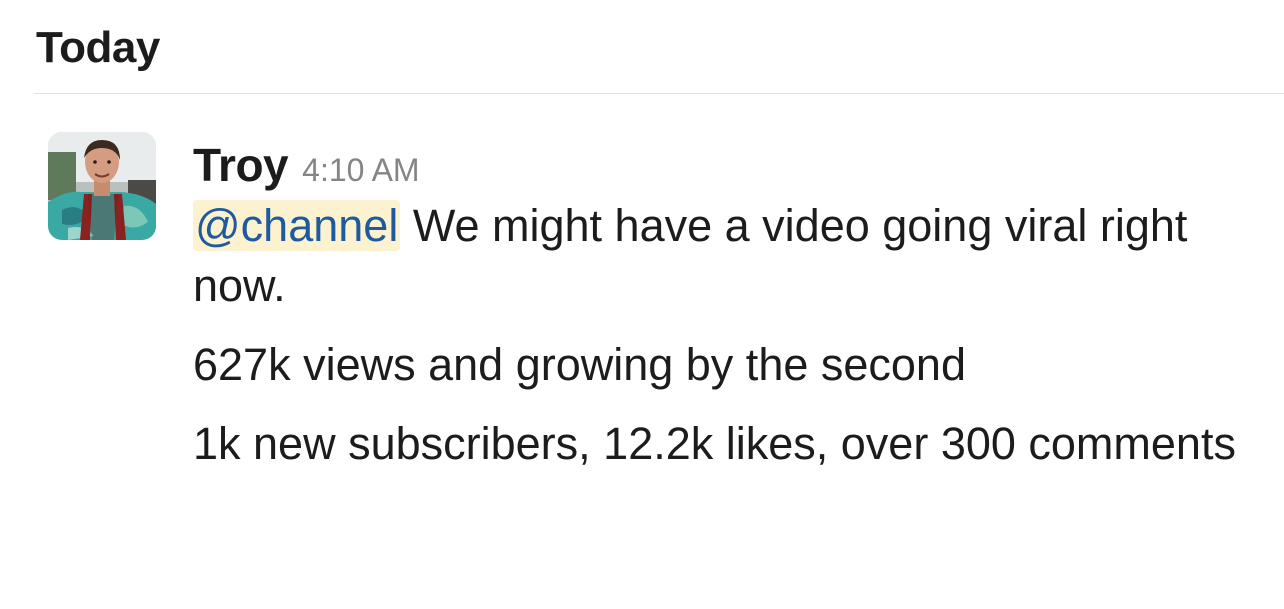  What do you see at coordinates (723, 165) in the screenshot?
I see `message-header: Troy 4:10 AM` at bounding box center [723, 165].